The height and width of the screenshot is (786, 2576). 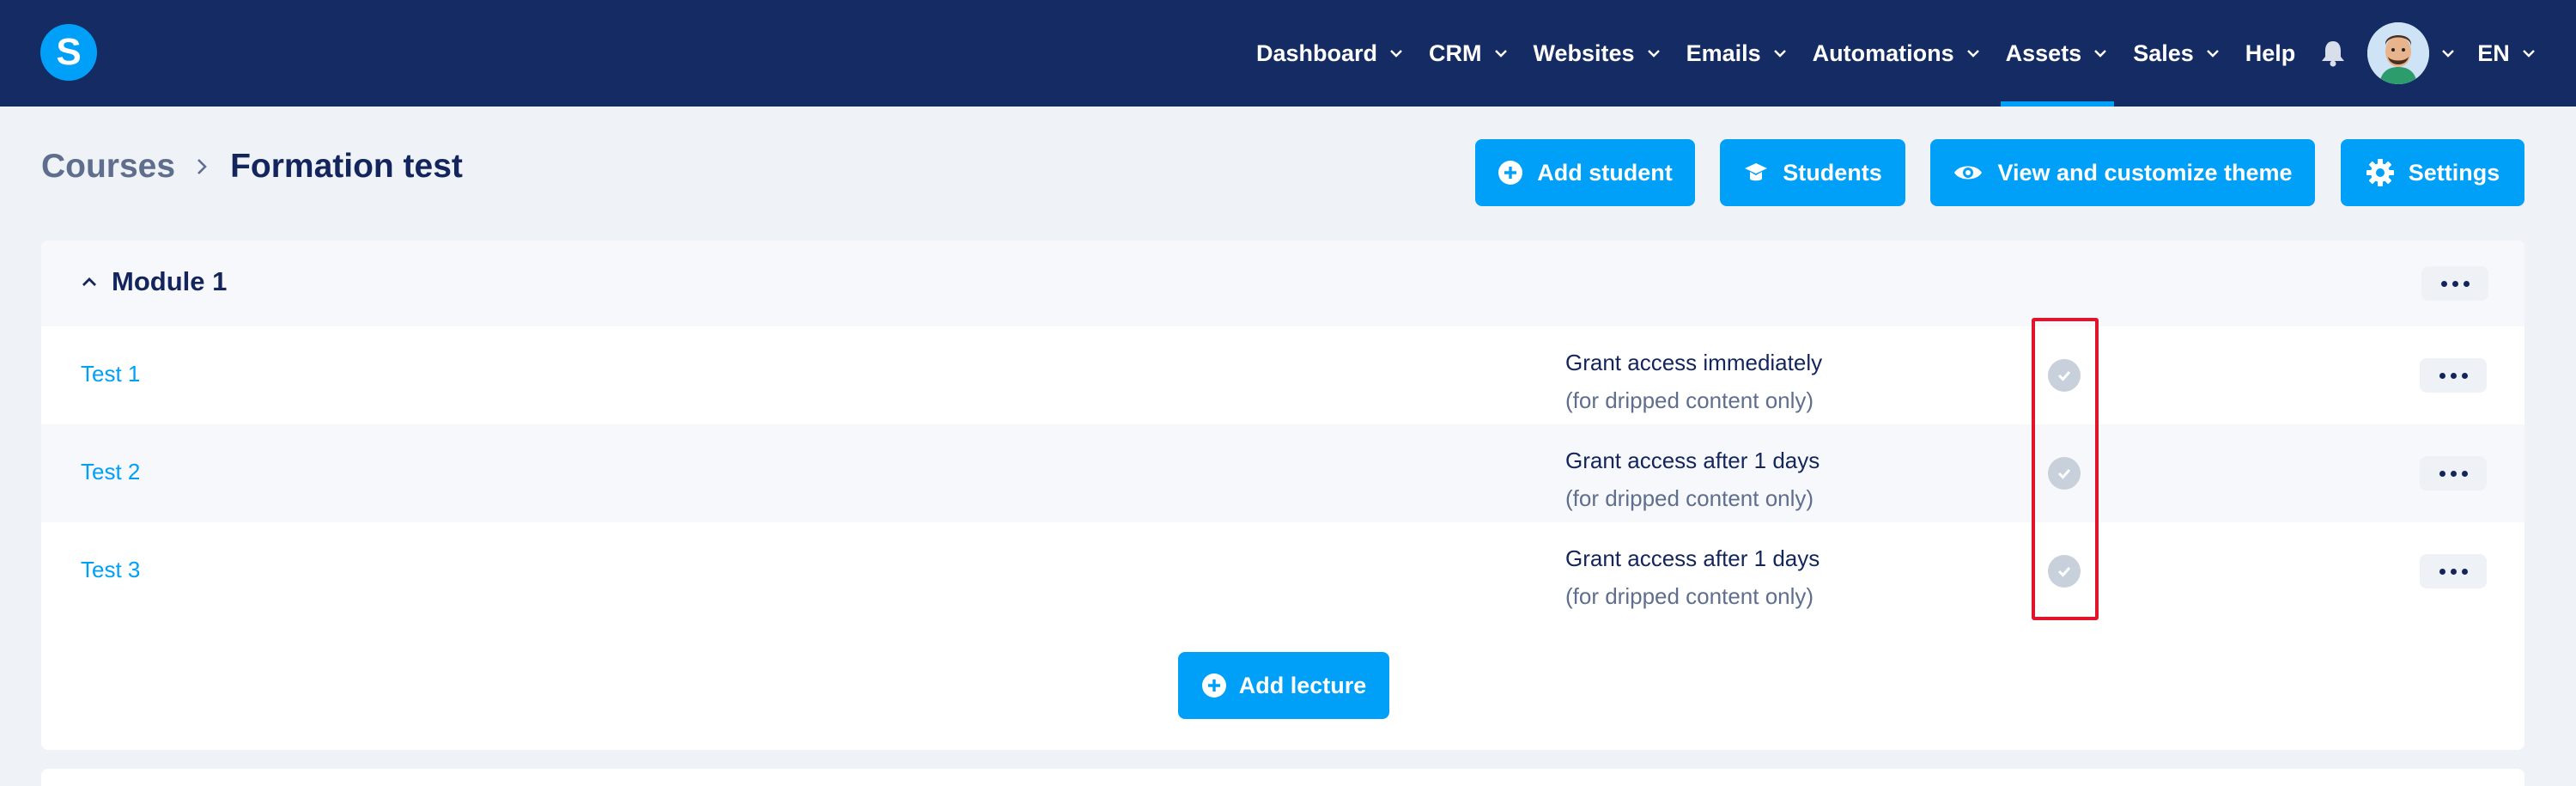 What do you see at coordinates (1302, 685) in the screenshot?
I see `add-lecture-label: Add lecture` at bounding box center [1302, 685].